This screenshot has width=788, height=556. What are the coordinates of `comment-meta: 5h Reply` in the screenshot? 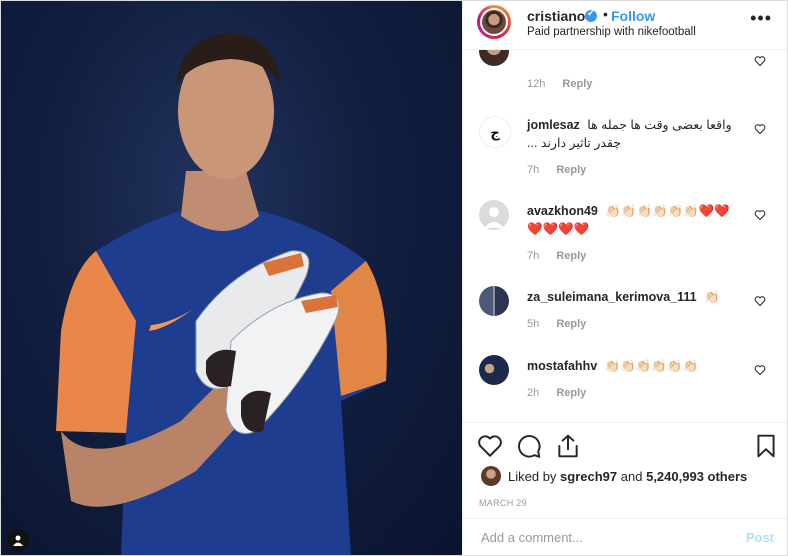 It's located at (563, 324).